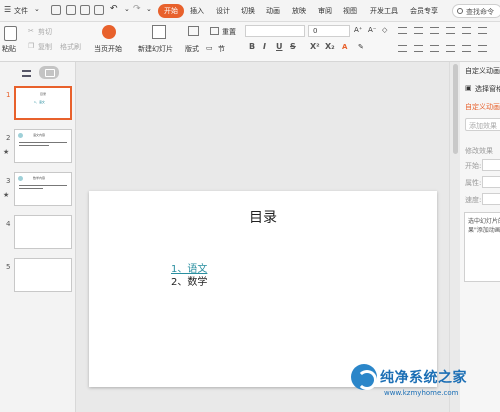 This screenshot has width=500, height=412. Describe the element at coordinates (6, 152) in the screenshot. I see `animation-star-icon: ★` at that location.